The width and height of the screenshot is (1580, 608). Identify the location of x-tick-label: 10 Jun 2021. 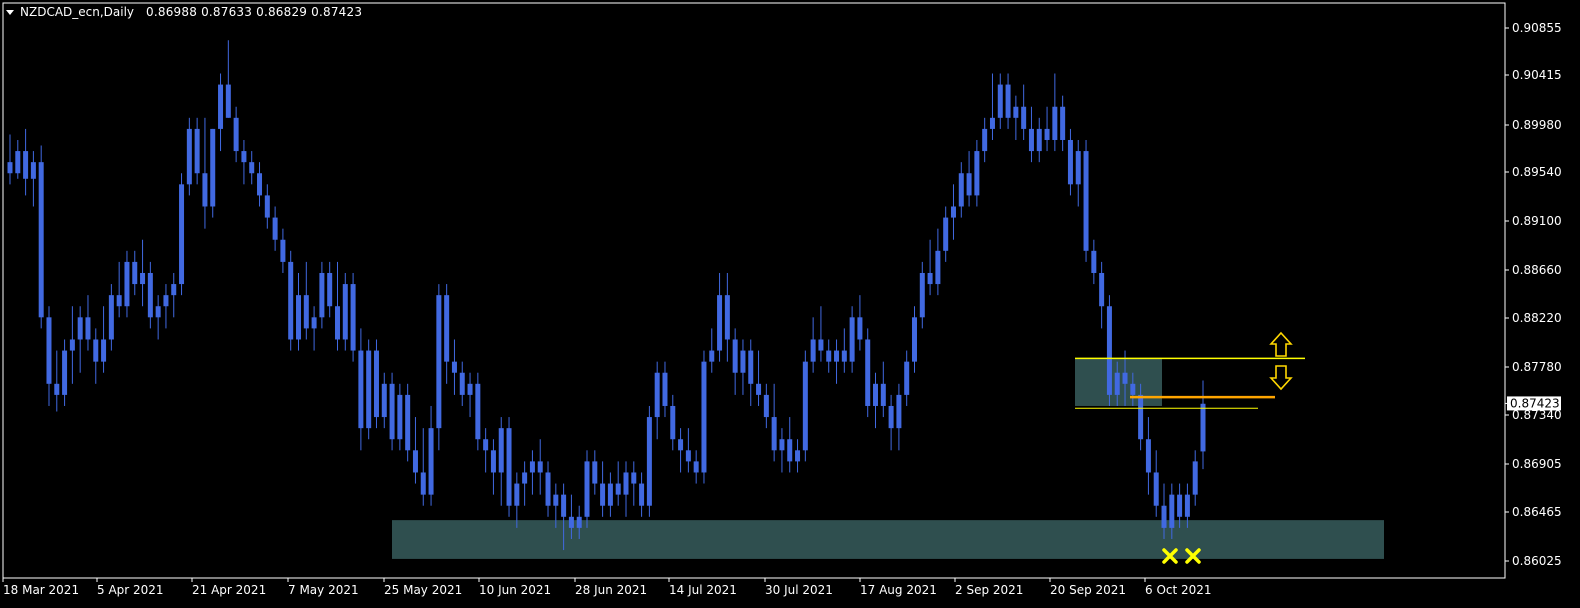
(515, 590).